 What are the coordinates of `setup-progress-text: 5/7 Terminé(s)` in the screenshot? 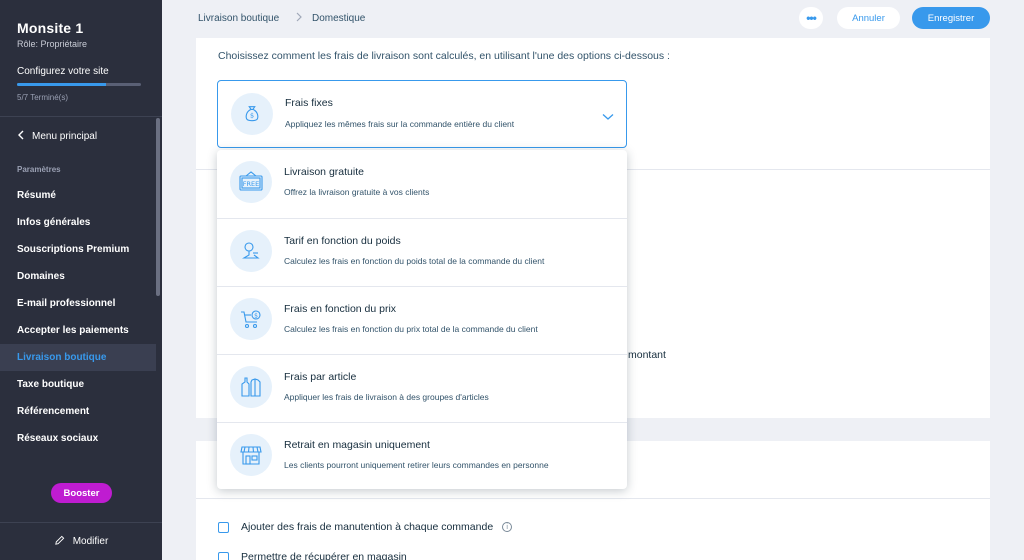 It's located at (42, 97).